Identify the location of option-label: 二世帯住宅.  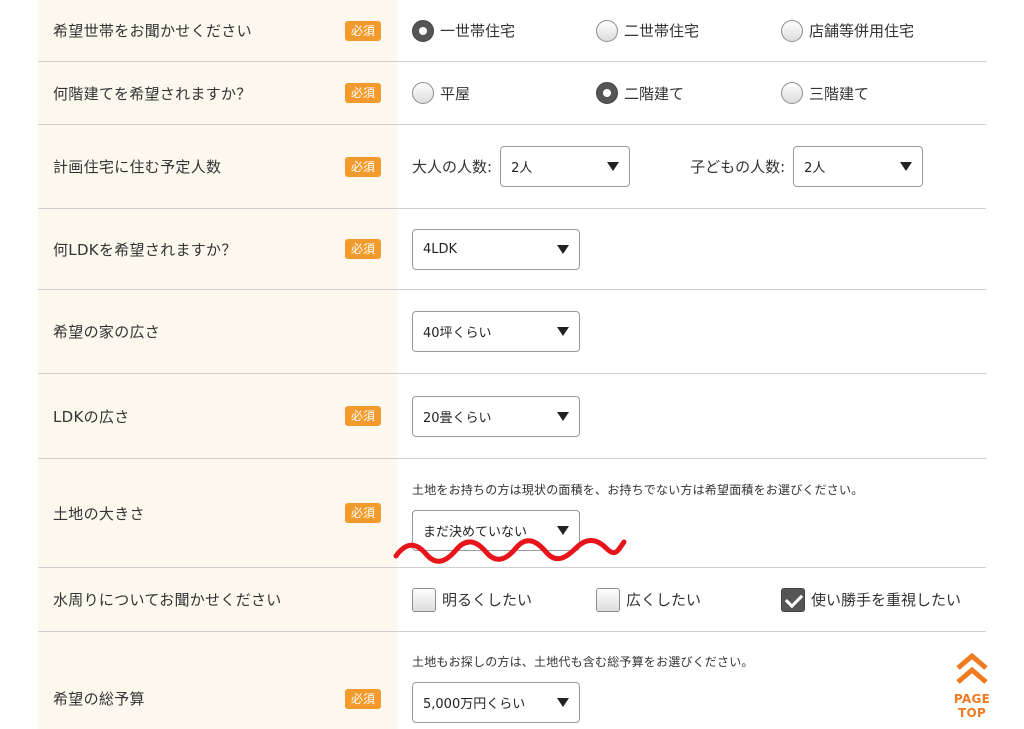
(662, 31).